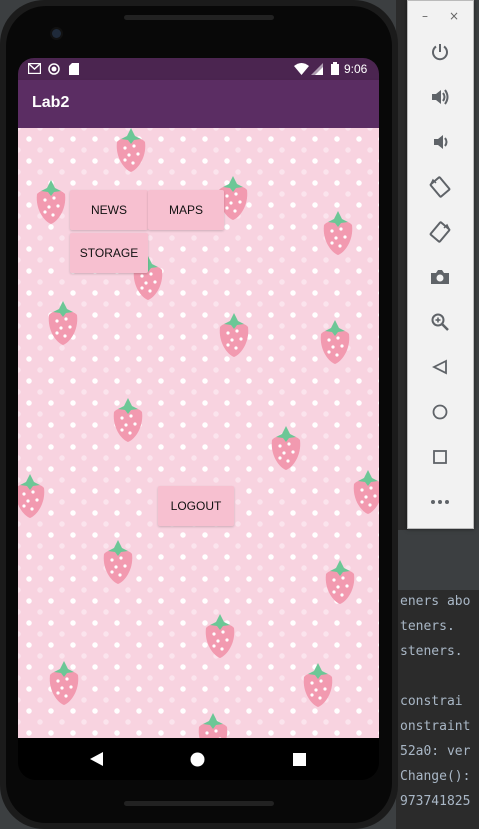  What do you see at coordinates (440, 457) in the screenshot?
I see `overview-icon` at bounding box center [440, 457].